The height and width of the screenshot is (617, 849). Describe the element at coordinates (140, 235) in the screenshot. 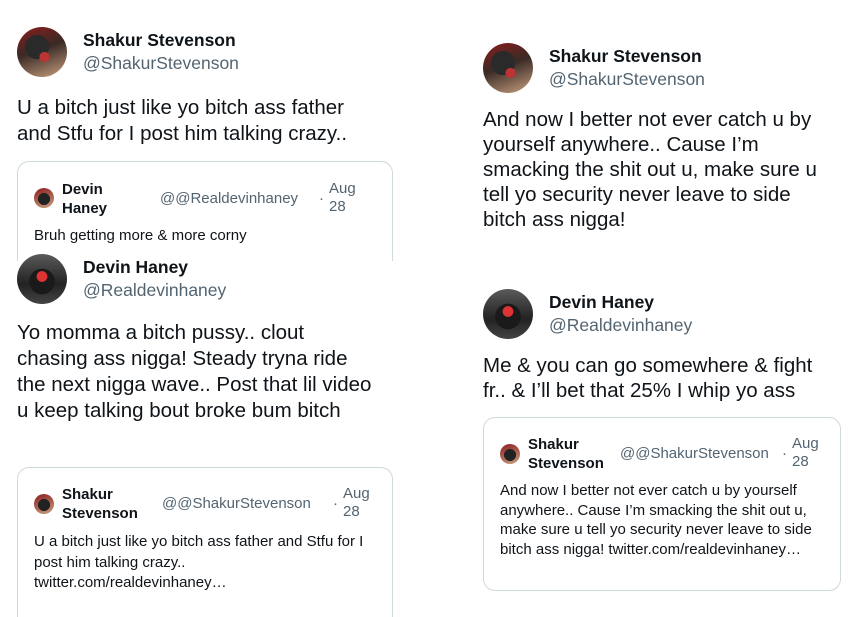

I see `quoted-text: Bruh getting more & more corny` at that location.